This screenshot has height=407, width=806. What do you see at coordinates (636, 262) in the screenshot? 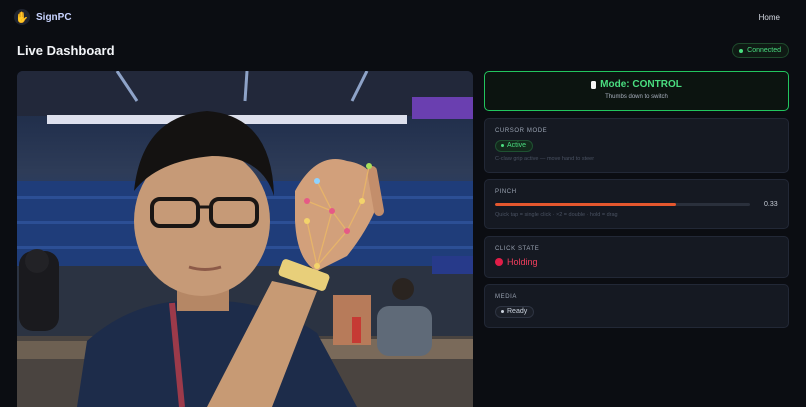
I see `click-state-row: Holding` at bounding box center [636, 262].